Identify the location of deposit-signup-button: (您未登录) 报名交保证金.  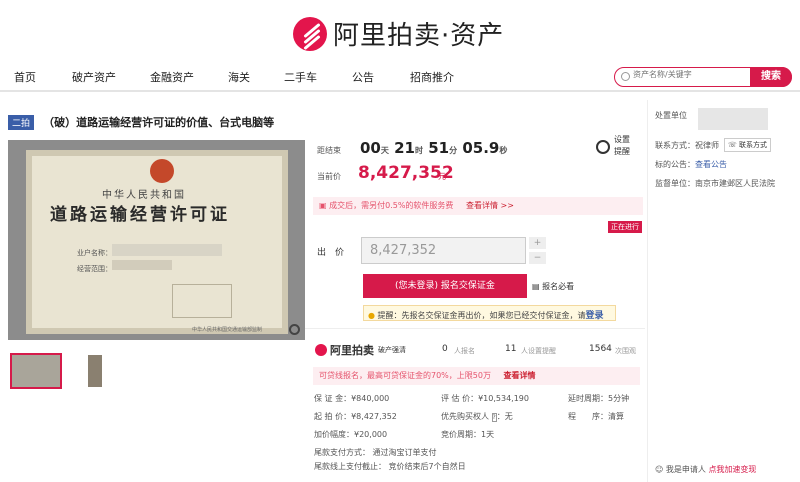
(445, 286).